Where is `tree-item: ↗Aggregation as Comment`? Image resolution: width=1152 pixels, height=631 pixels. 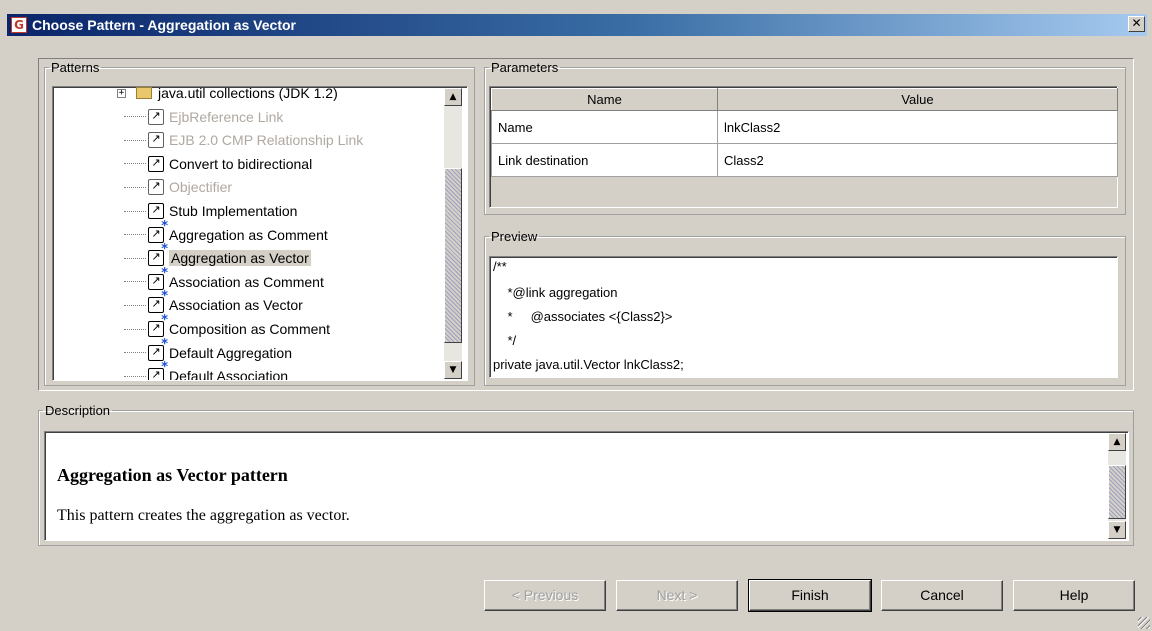
tree-item: ↗Aggregation as Comment is located at coordinates (190, 234).